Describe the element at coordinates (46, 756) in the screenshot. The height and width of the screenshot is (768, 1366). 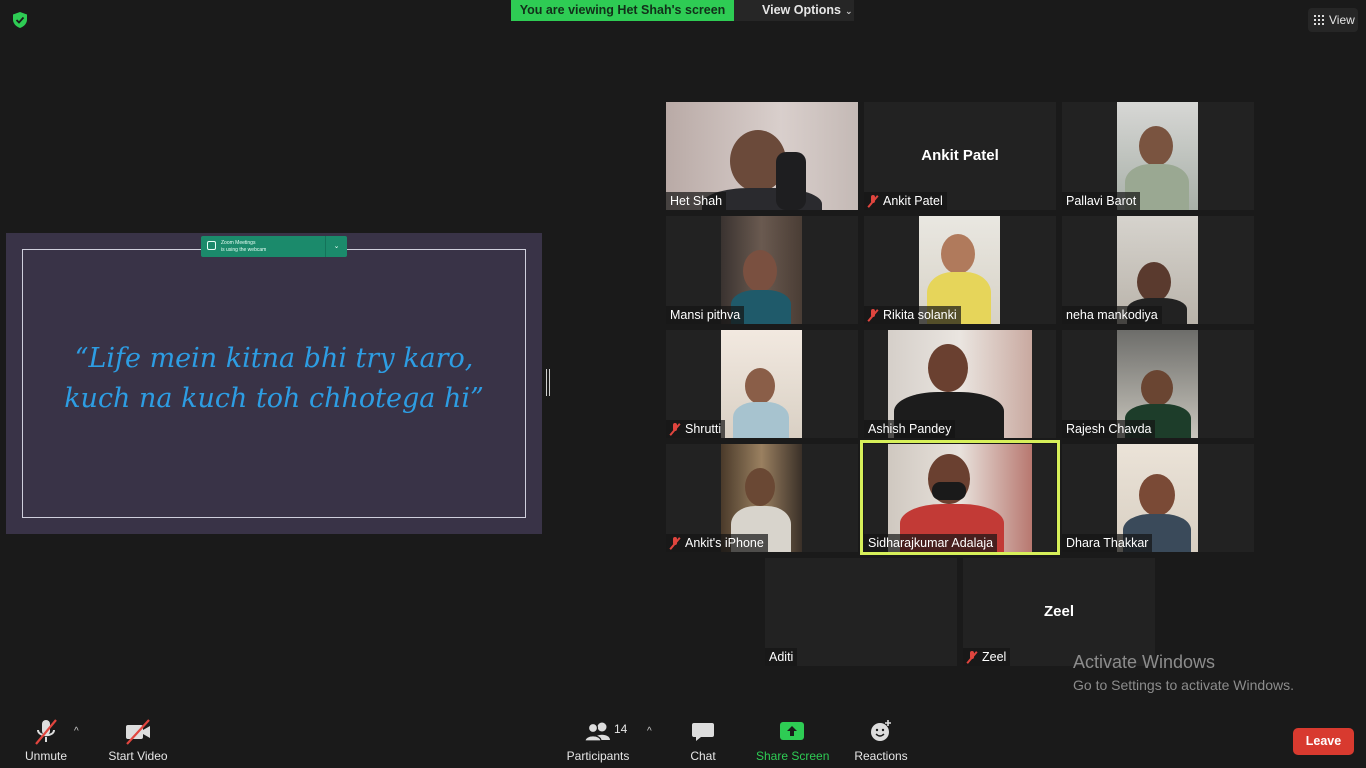
I see `unmute-label: Unmute` at that location.